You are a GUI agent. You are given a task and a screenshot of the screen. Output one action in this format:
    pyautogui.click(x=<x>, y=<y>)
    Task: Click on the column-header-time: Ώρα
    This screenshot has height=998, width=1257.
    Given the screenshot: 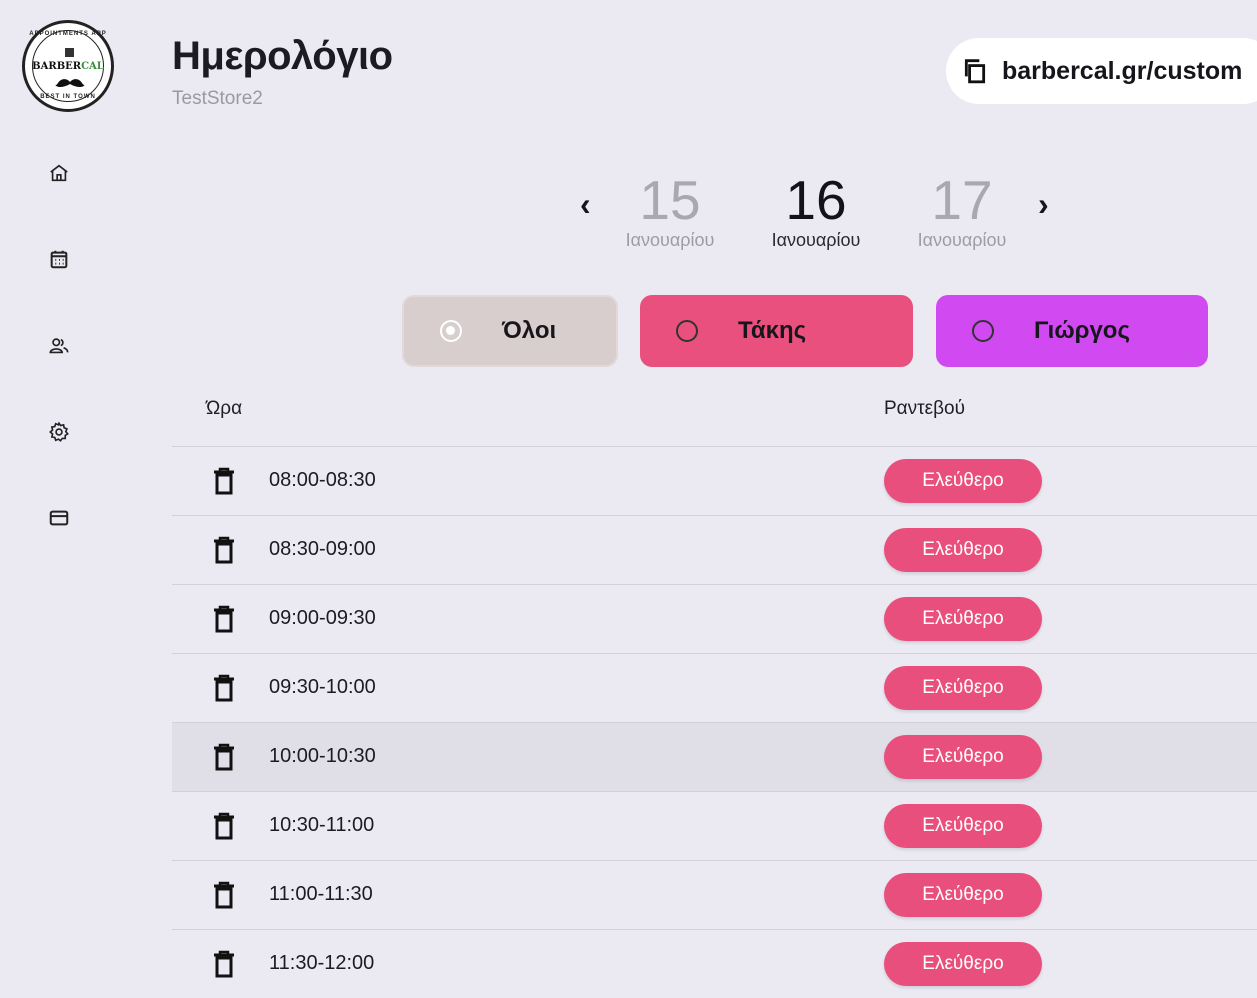 What is the action you would take?
    pyautogui.click(x=224, y=408)
    